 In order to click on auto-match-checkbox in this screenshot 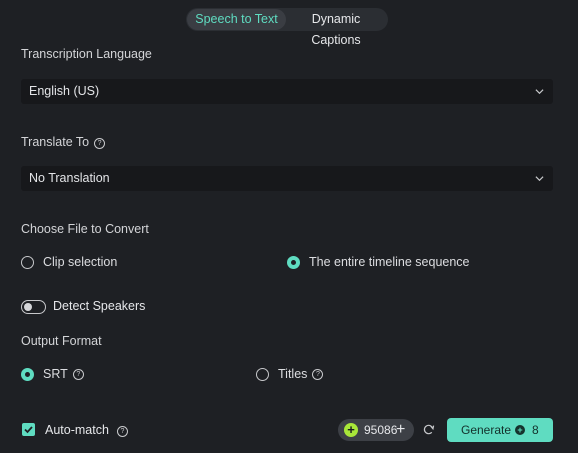, I will do `click(28, 429)`.